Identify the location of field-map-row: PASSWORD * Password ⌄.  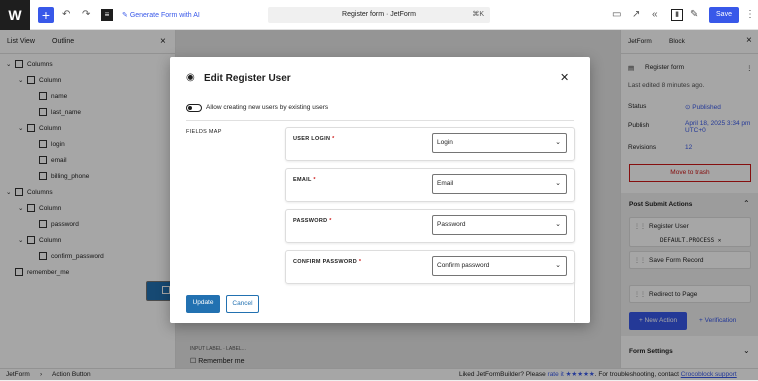
(430, 226).